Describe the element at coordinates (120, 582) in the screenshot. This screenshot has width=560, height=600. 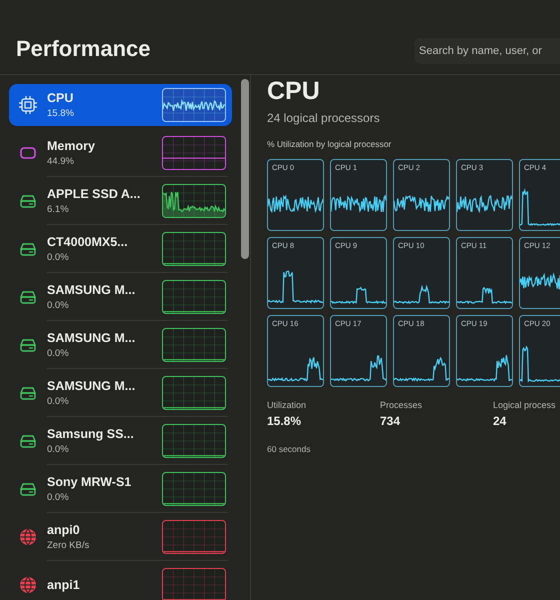
I see `sidebar-item: anpi1` at that location.